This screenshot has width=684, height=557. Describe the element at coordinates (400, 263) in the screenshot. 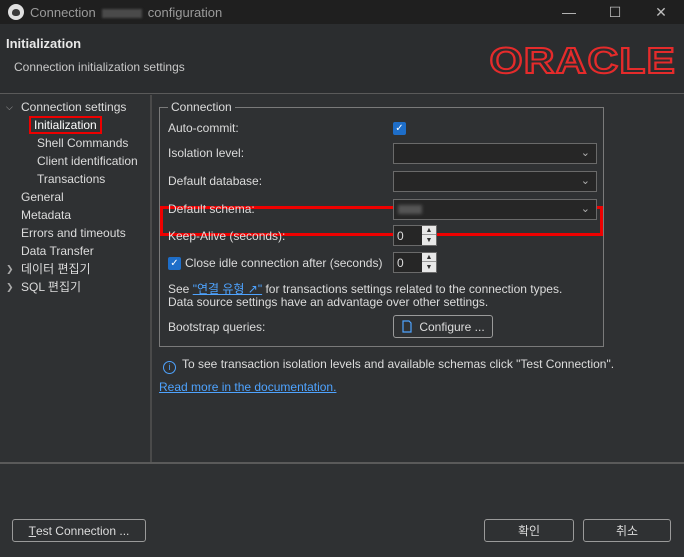

I see `close-idle-value: 0` at that location.